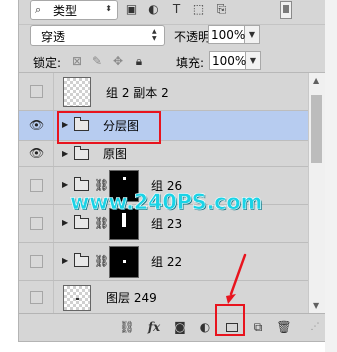 The width and height of the screenshot is (337, 352). What do you see at coordinates (253, 60) in the screenshot?
I see `fill-dropdown-button: ▼` at bounding box center [253, 60].